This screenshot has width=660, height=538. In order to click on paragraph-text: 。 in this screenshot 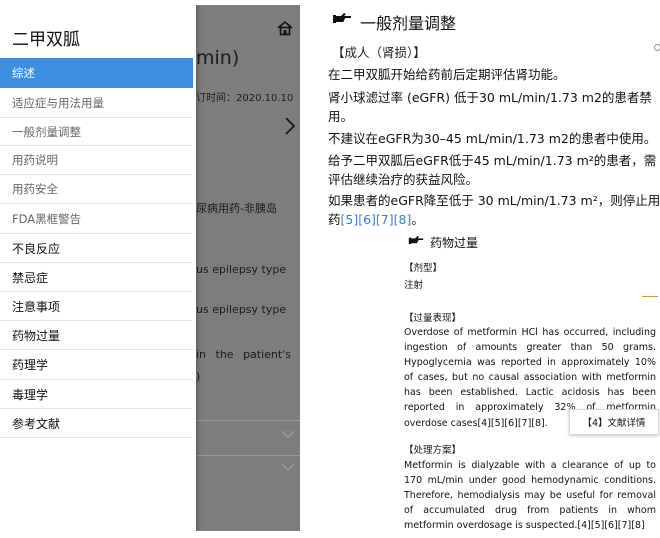, I will do `click(417, 219)`.